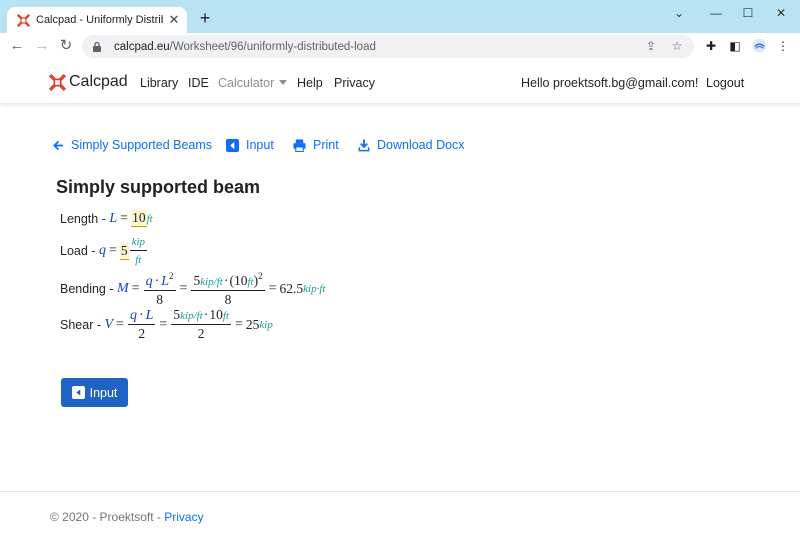 The image size is (800, 538). What do you see at coordinates (113, 218) in the screenshot?
I see `length-variable: L` at bounding box center [113, 218].